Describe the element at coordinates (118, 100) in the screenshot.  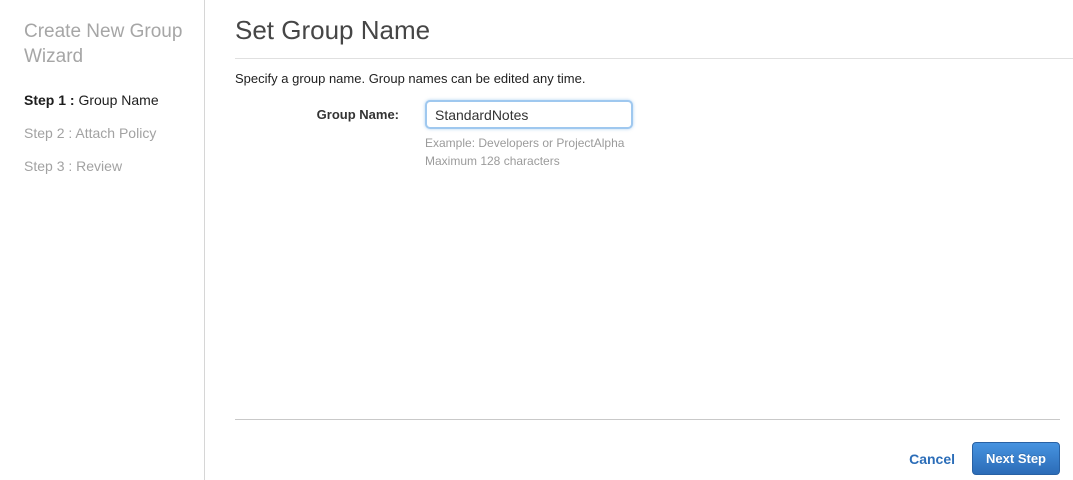
I see `step-1-label: Group Name` at that location.